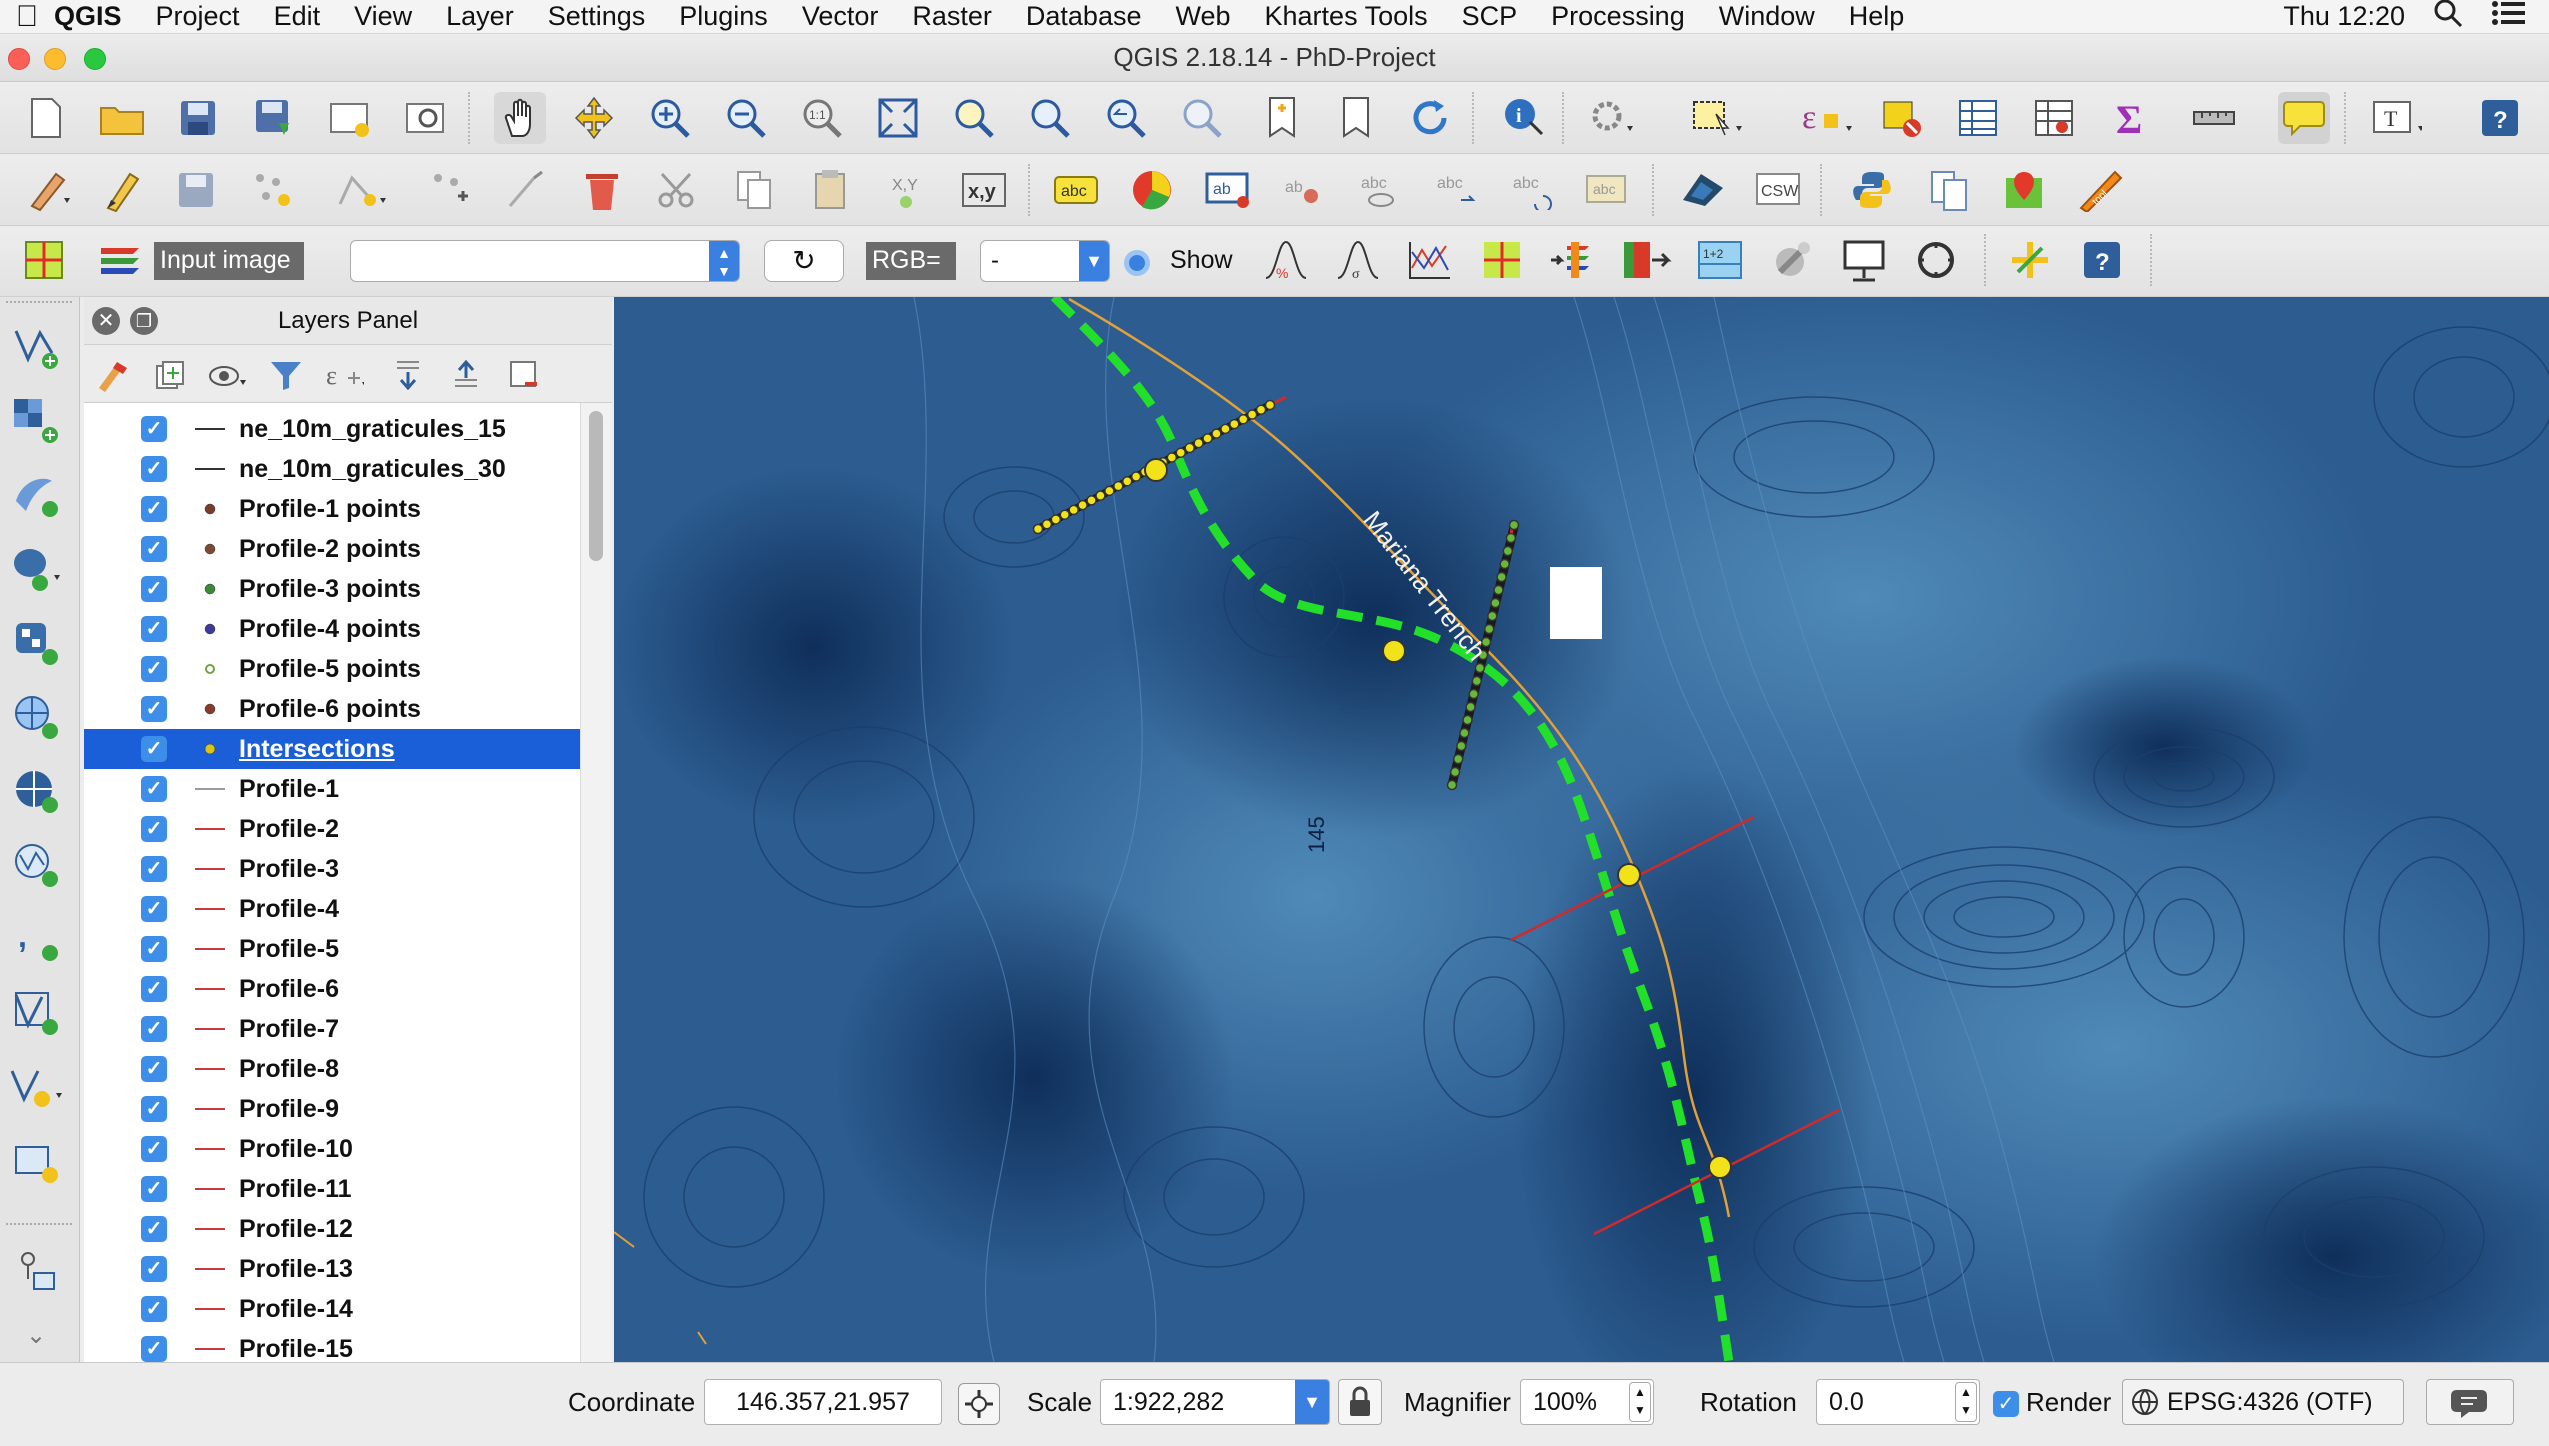  What do you see at coordinates (122, 118) in the screenshot?
I see `open-project-icon` at bounding box center [122, 118].